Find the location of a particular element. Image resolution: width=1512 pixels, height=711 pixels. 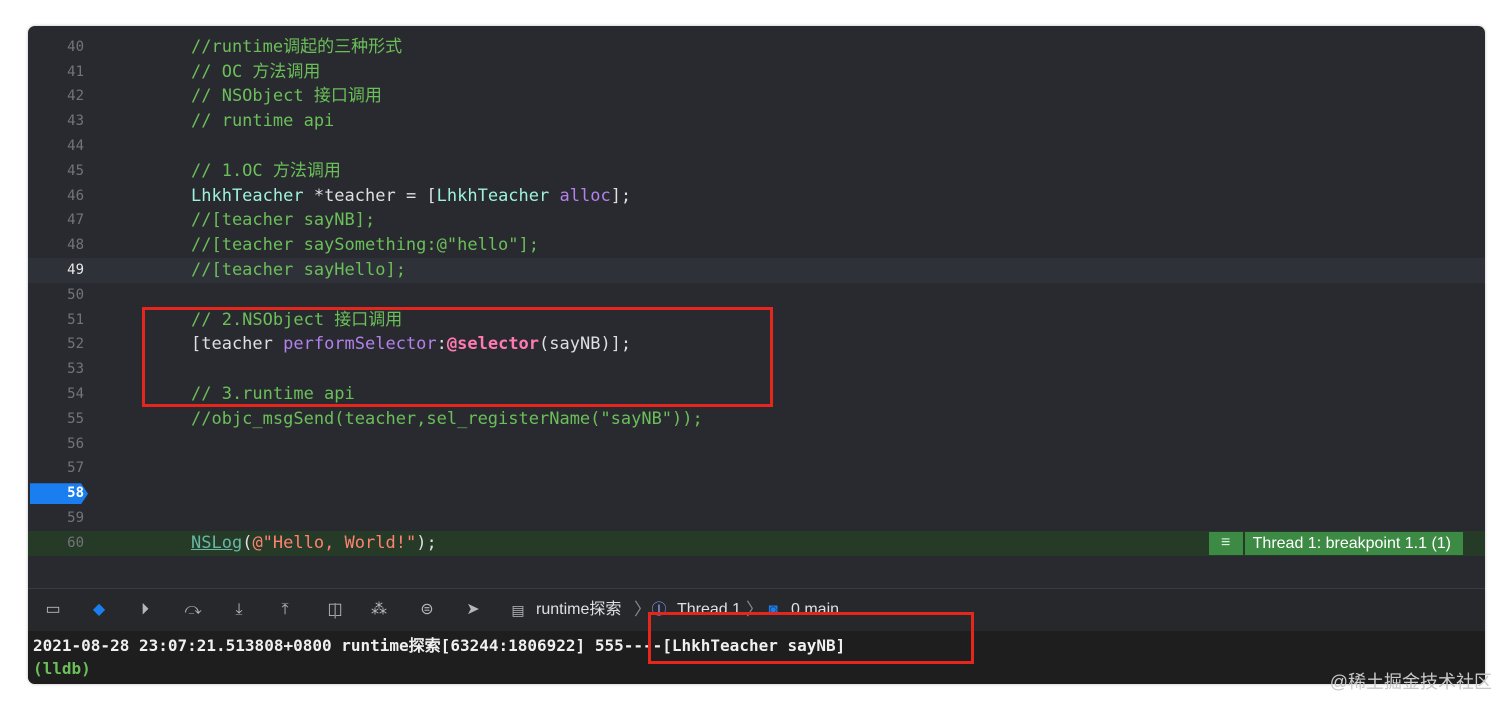

code-token: // 1.OC 方法调用 is located at coordinates (266, 170).